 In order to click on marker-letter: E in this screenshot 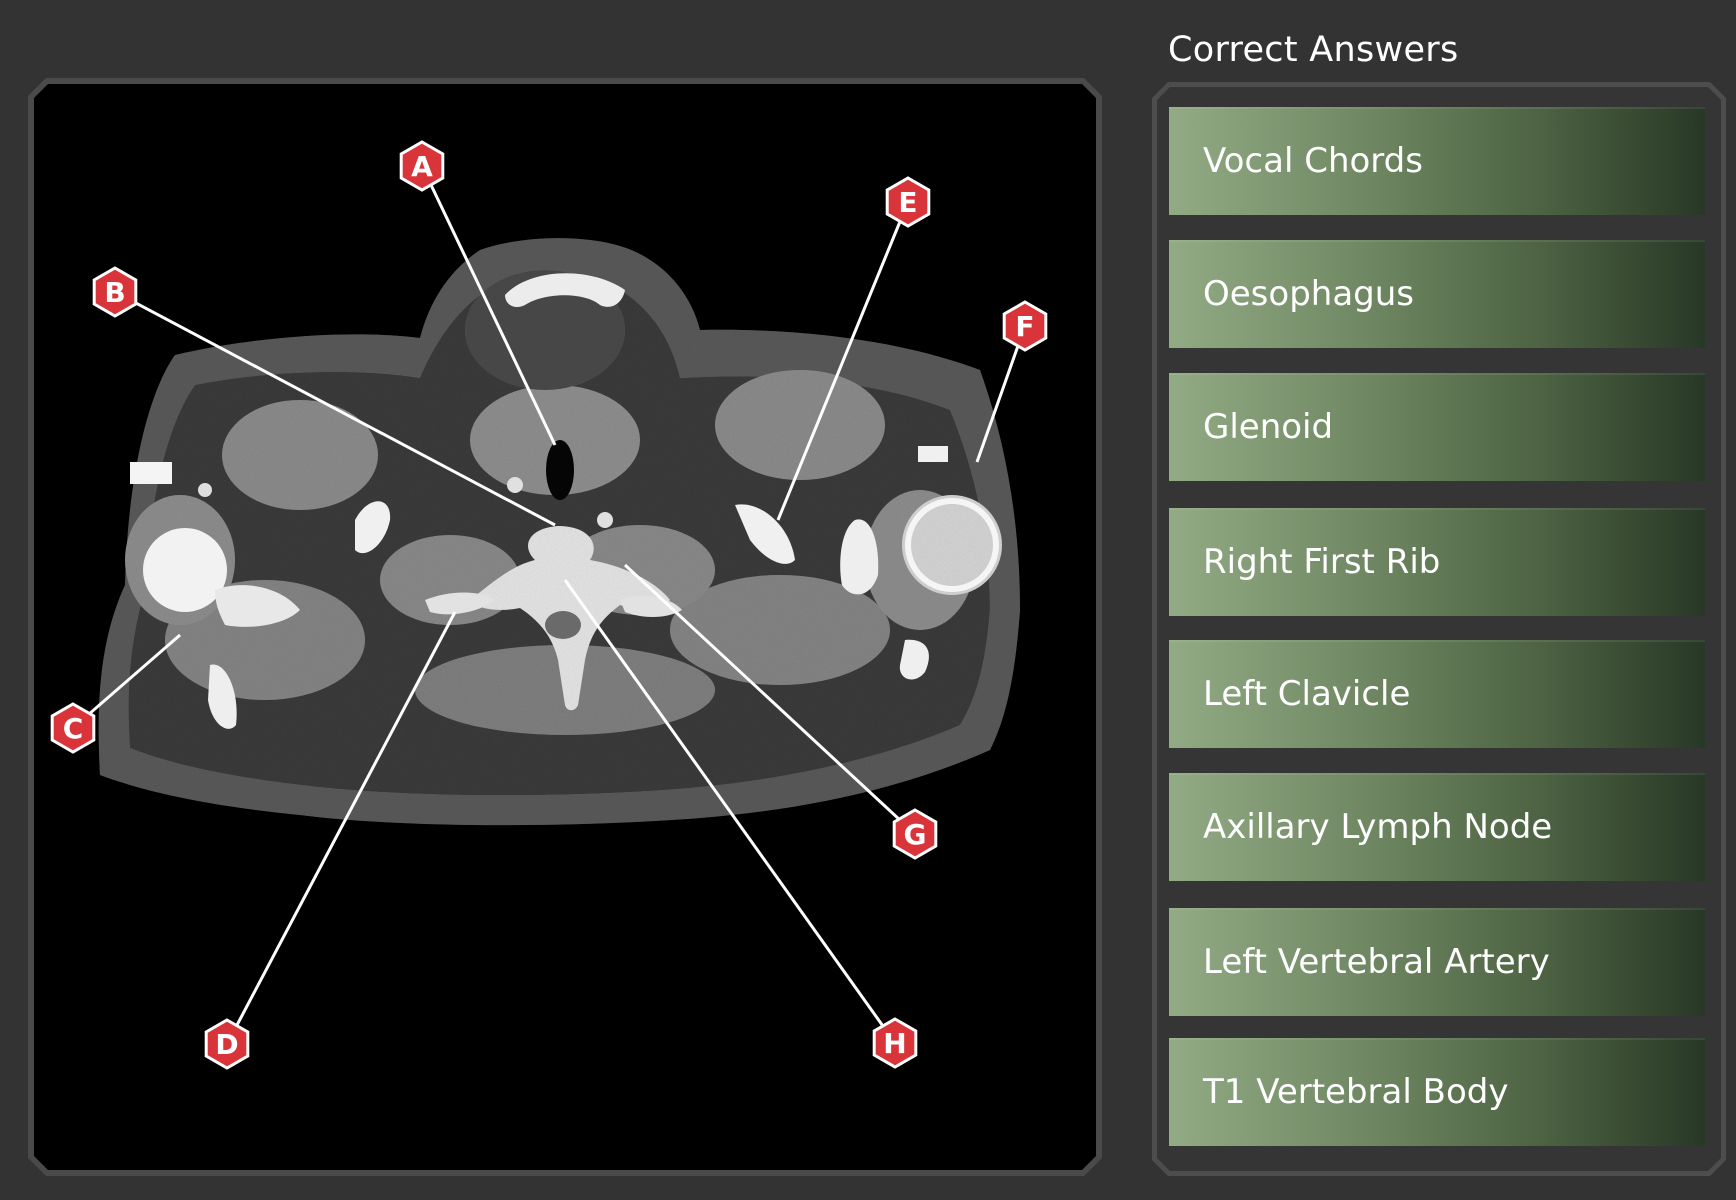, I will do `click(907, 202)`.